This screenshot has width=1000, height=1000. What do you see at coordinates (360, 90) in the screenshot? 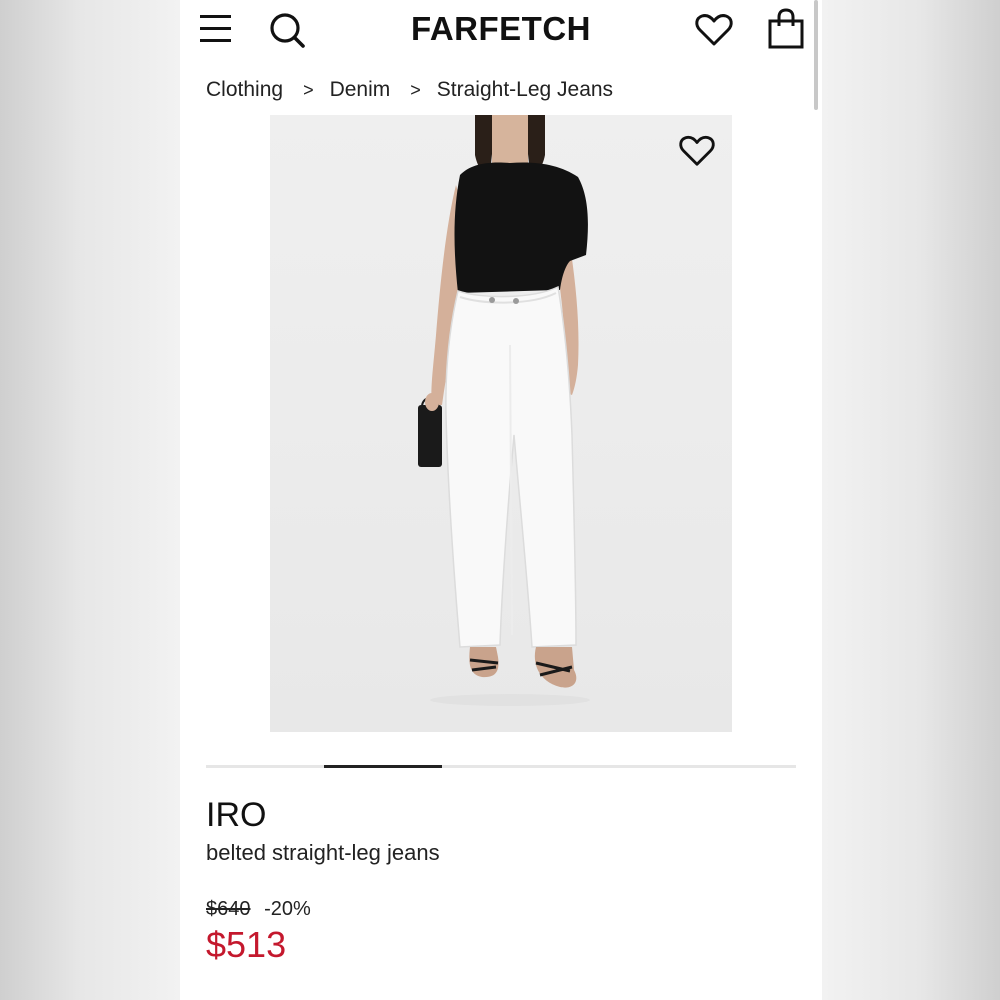
I see `breadcrumb-denim: Denim` at bounding box center [360, 90].